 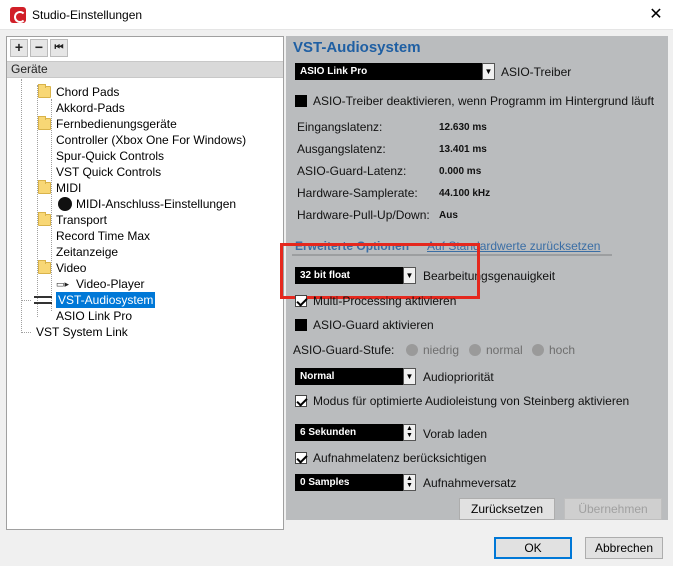 What do you see at coordinates (373, 325) in the screenshot?
I see `asioguard-label: ASIO-Guard aktivieren` at bounding box center [373, 325].